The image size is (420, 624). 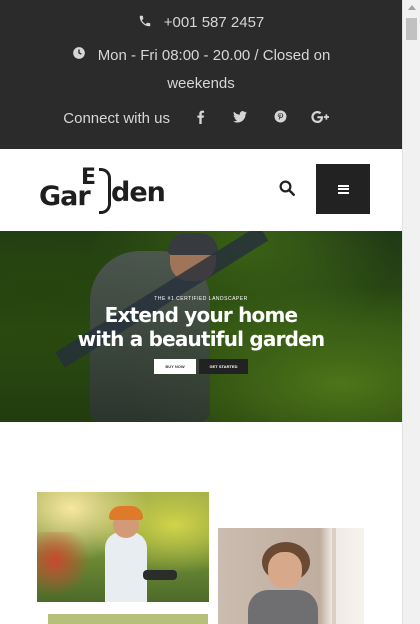 I want to click on woman-photo-shirt, so click(x=283, y=607).